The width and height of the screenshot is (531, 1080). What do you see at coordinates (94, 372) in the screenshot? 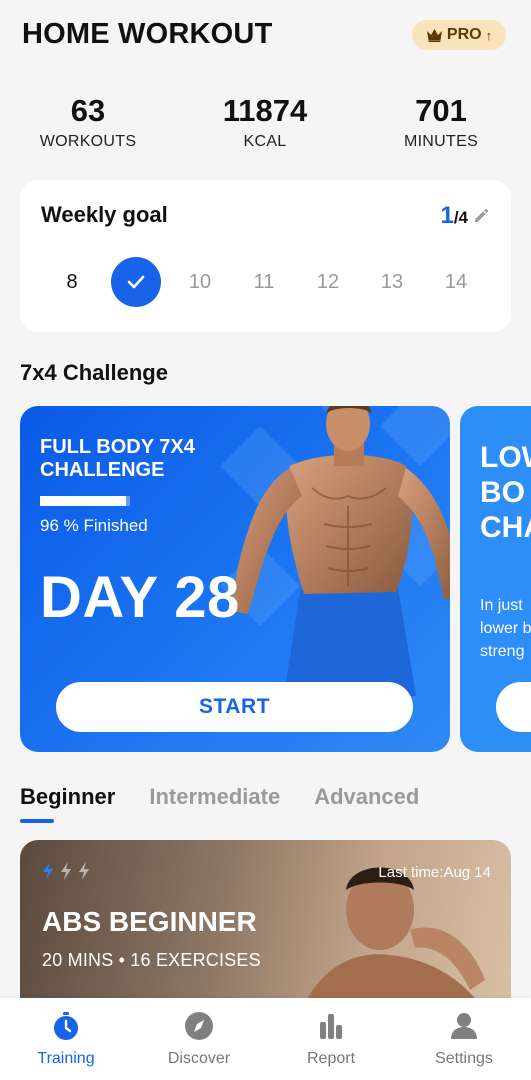
I see `challenge-section-title: 7x4 Challenge` at bounding box center [94, 372].